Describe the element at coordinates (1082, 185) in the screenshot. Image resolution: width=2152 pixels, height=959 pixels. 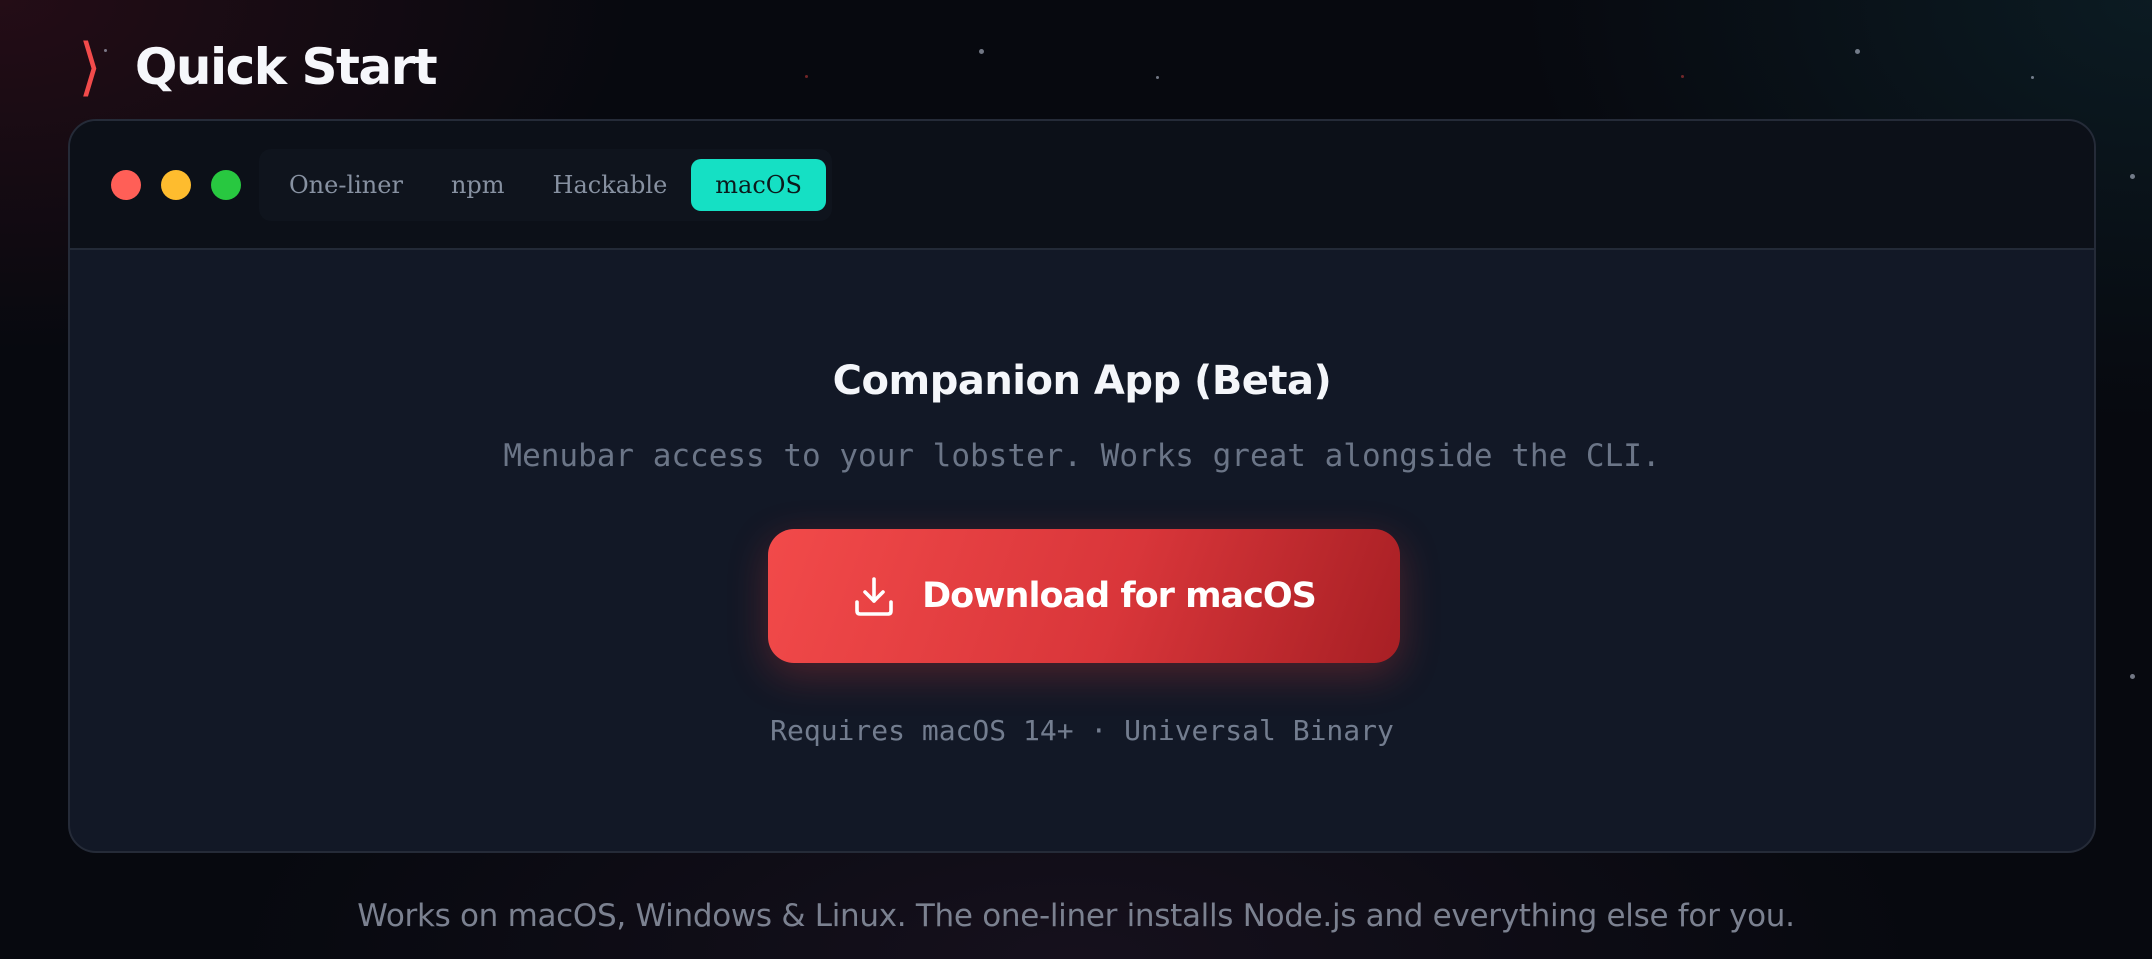
I see `terminal-header: One-liner npm Hackable macOS` at that location.